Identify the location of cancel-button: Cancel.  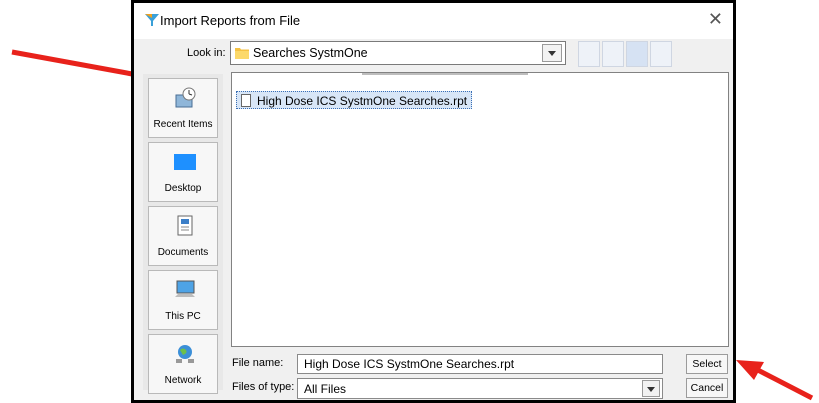
(707, 388).